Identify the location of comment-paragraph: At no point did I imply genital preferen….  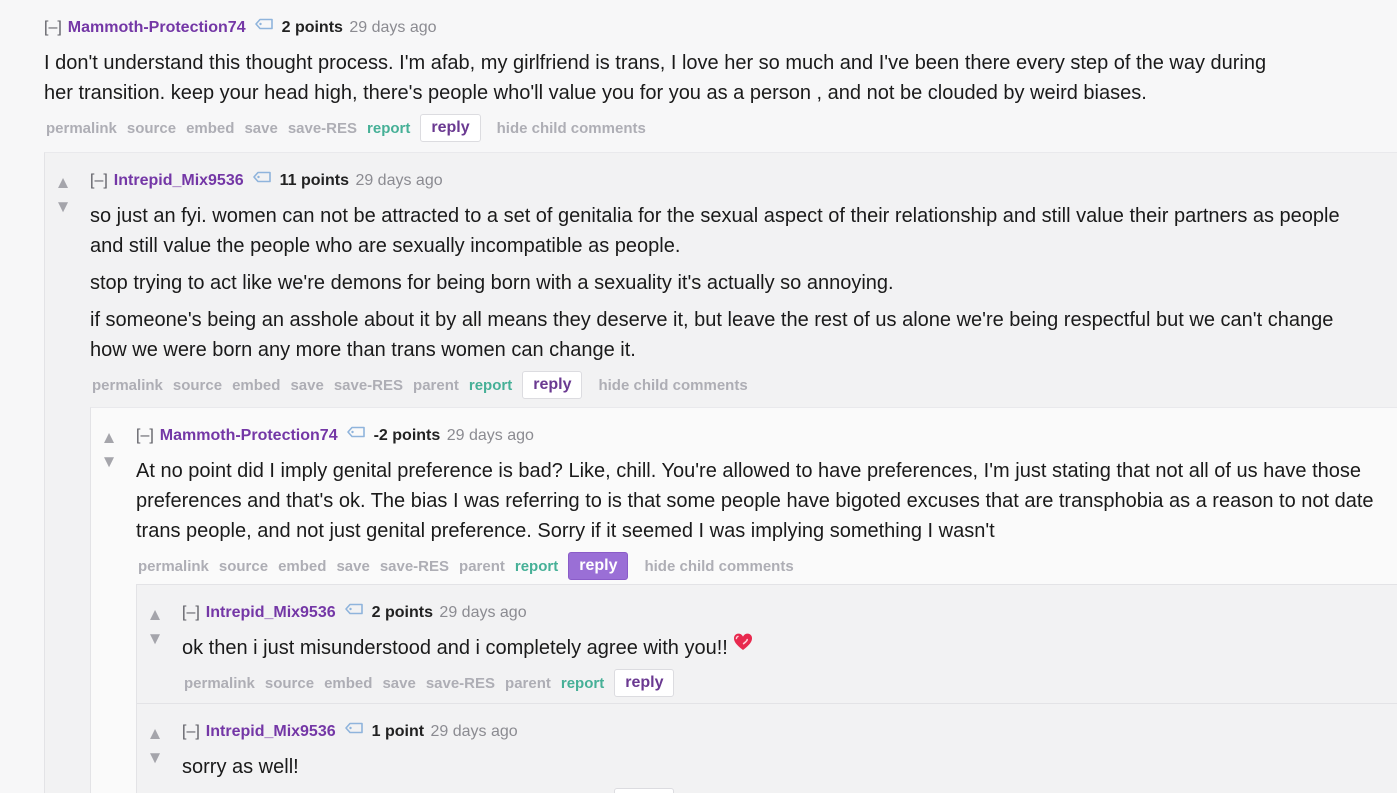
(755, 501).